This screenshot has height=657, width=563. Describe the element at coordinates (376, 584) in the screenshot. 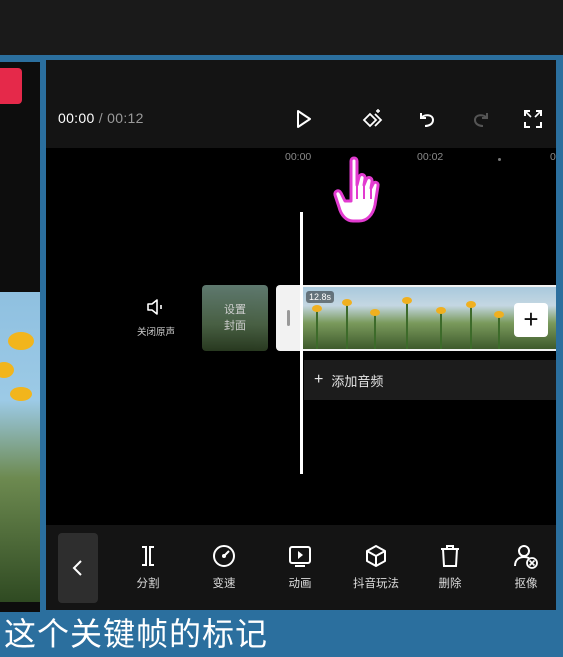

I see `tool-label: 抖音玩法` at that location.